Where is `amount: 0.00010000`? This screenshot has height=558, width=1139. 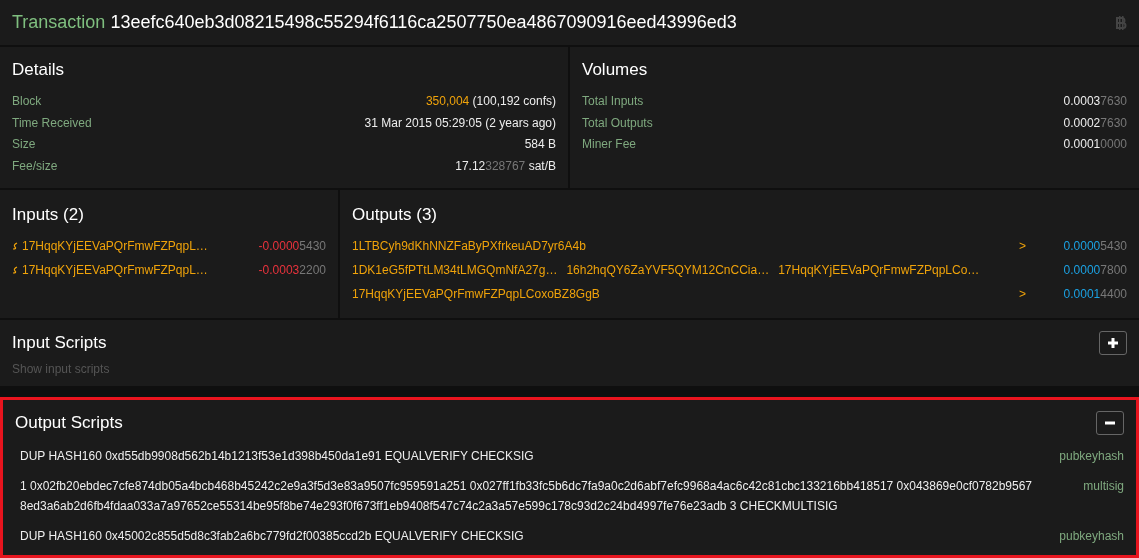
amount: 0.00010000 is located at coordinates (1095, 145).